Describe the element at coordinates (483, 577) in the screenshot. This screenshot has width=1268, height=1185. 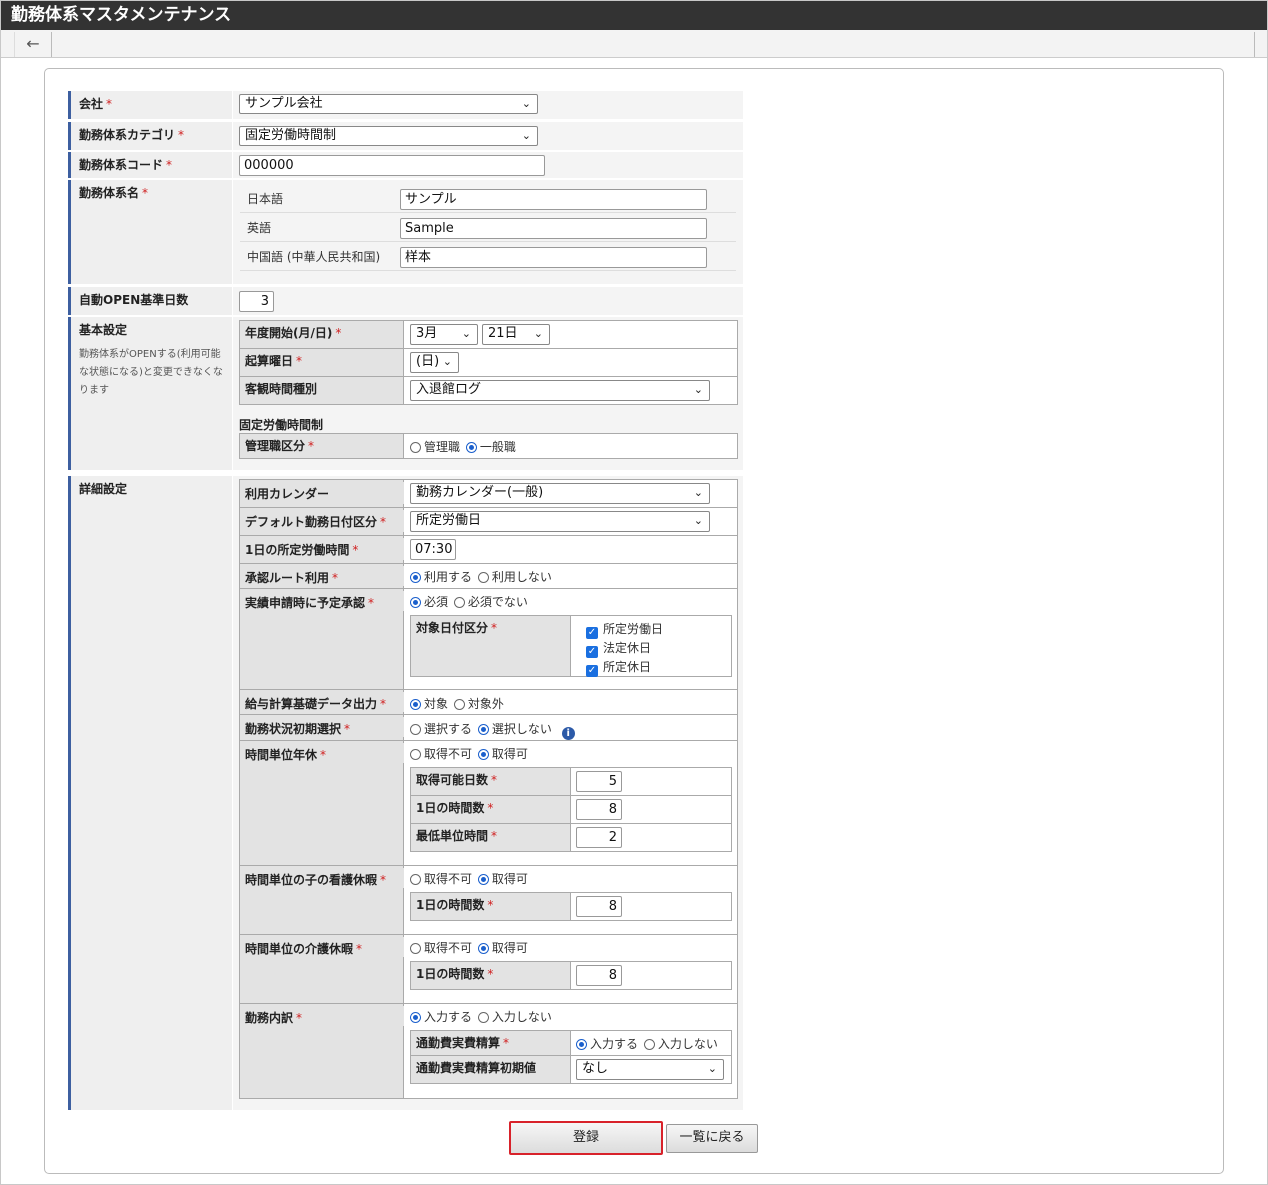
I see `radio-route-nouse` at that location.